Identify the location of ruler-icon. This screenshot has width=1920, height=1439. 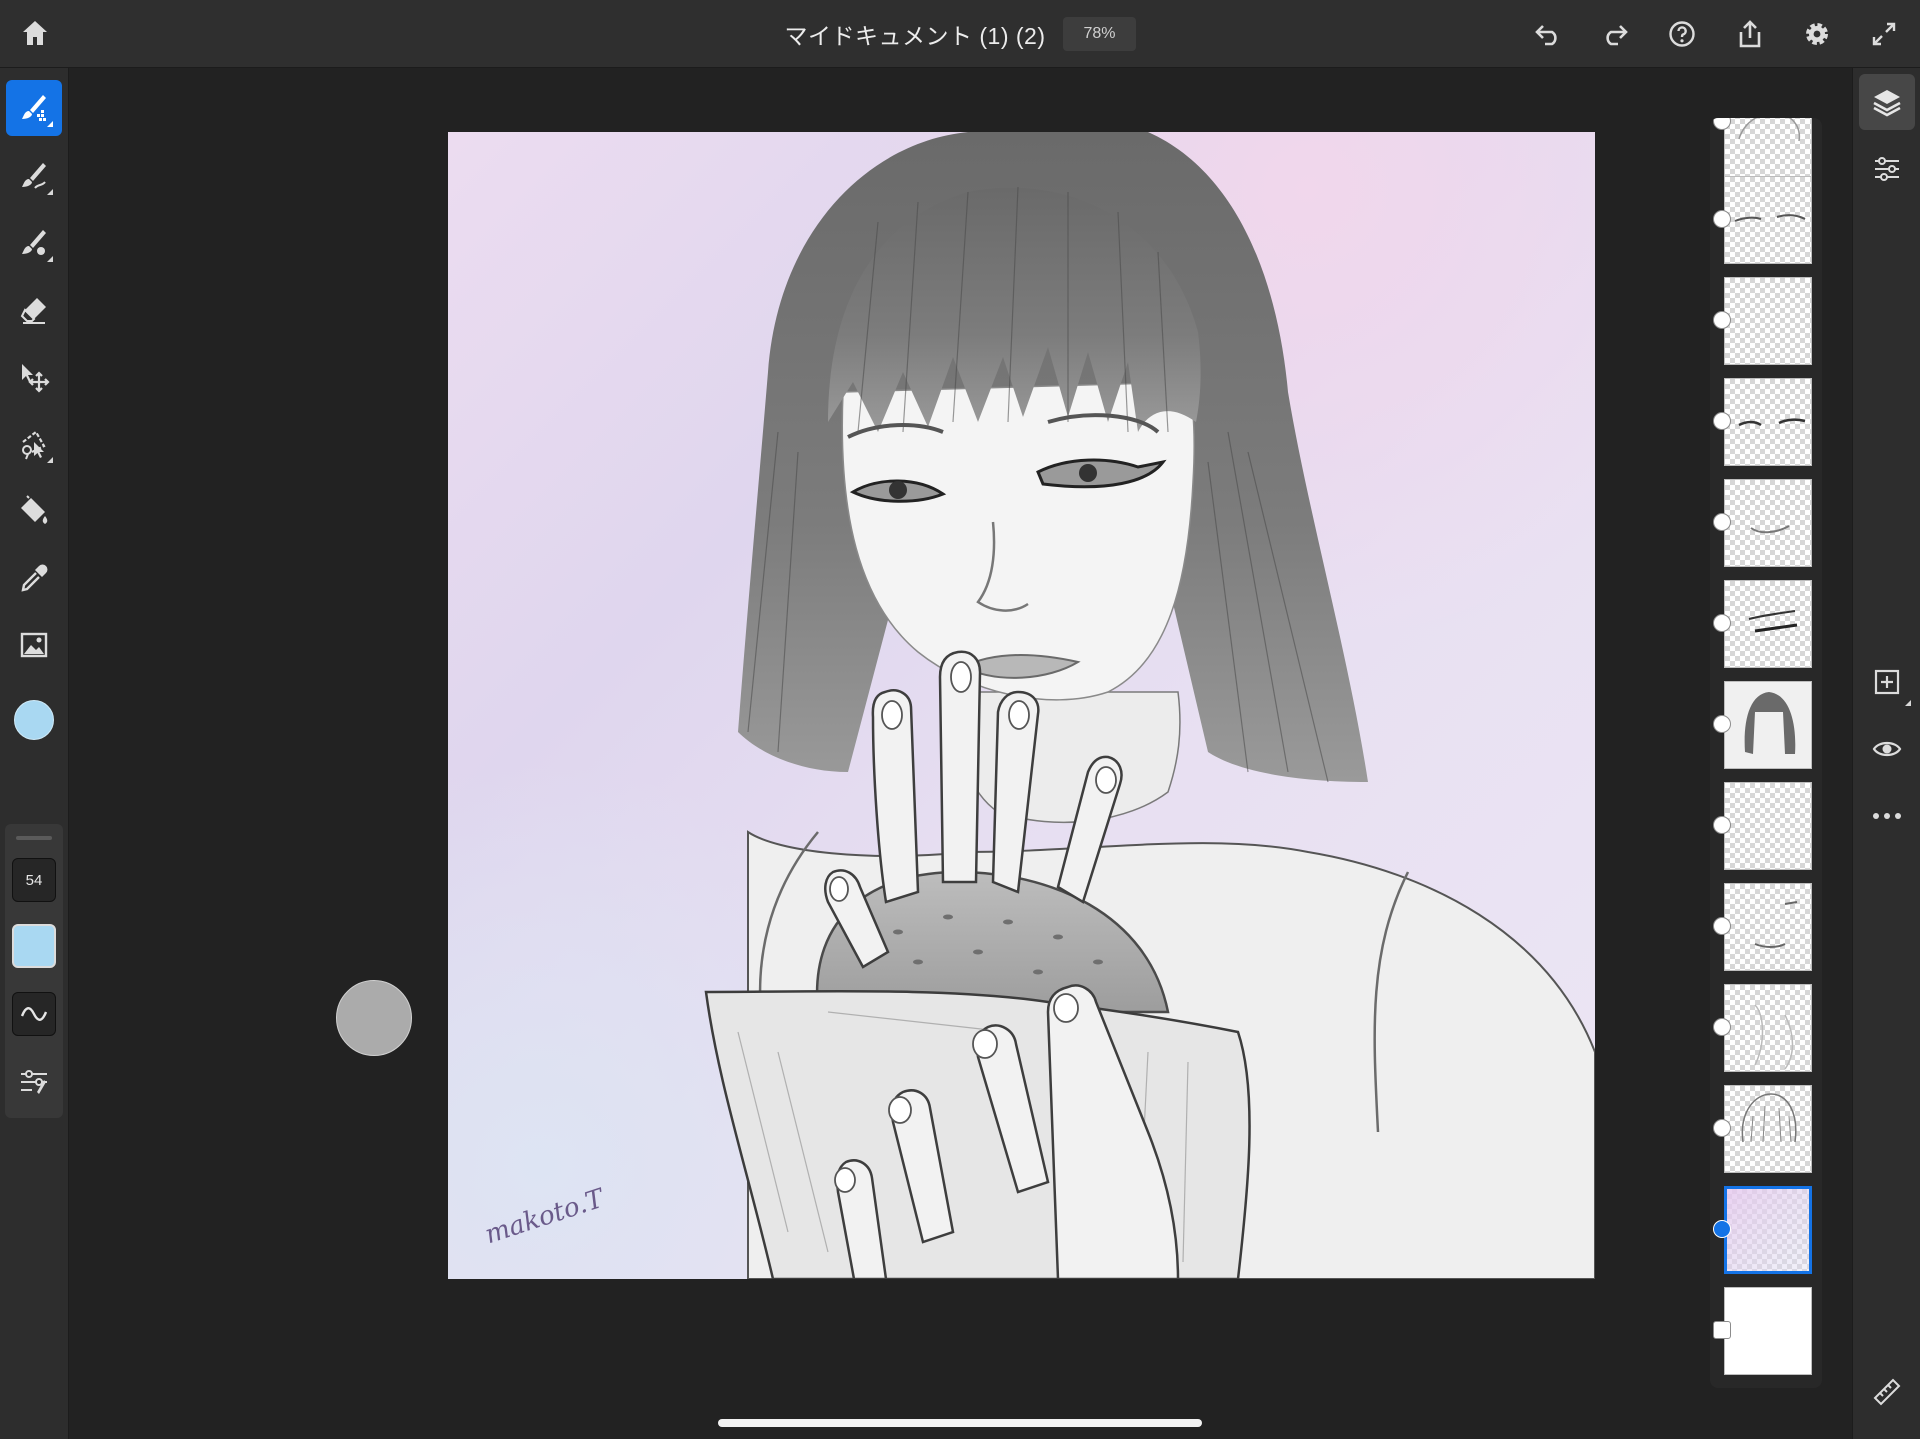
(1887, 1392).